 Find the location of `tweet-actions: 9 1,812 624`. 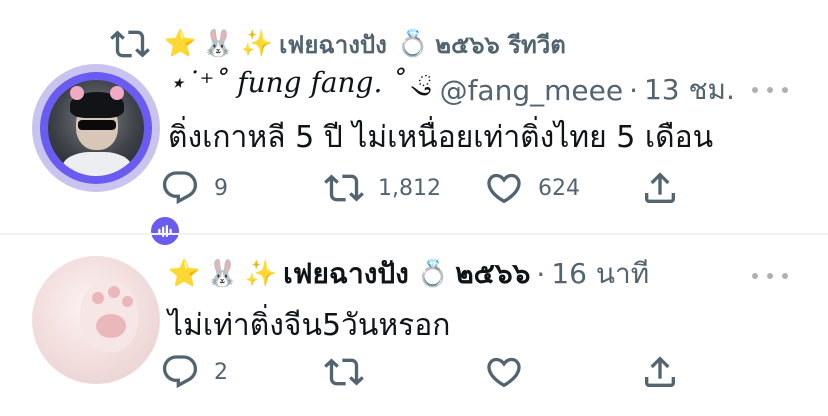

tweet-actions: 9 1,812 624 is located at coordinates (430, 188).